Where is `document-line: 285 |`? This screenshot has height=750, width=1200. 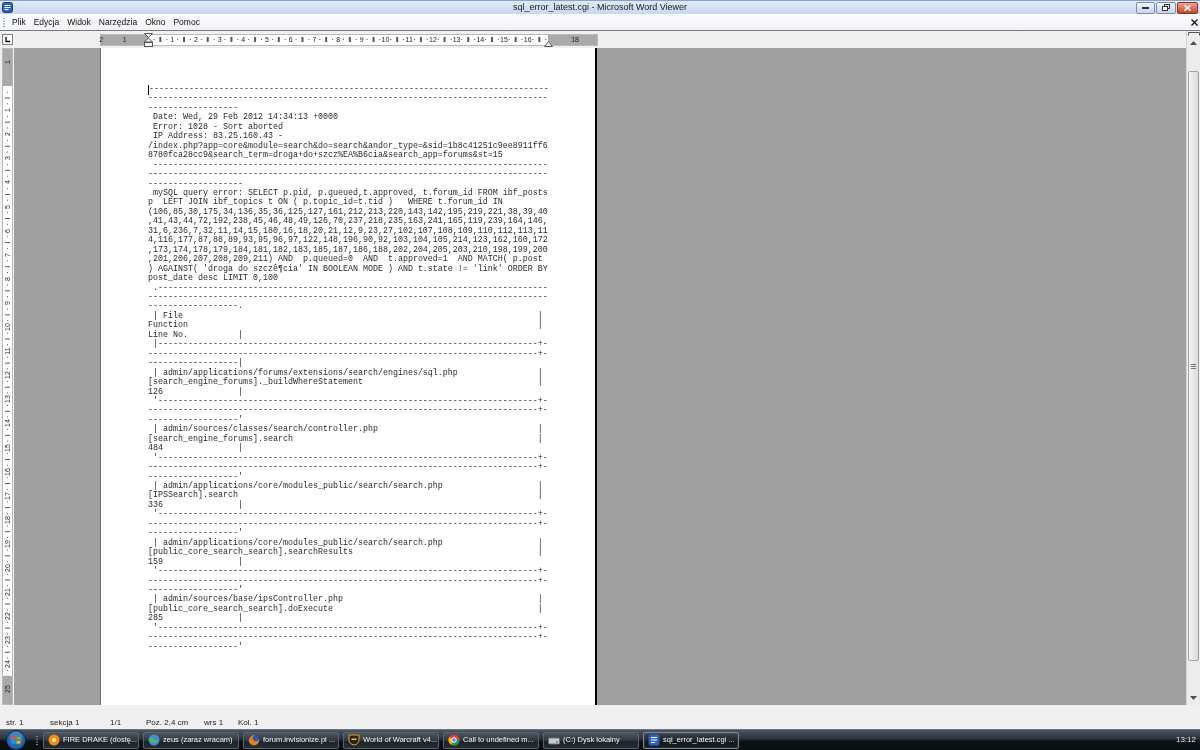
document-line: 285 | is located at coordinates (195, 619).